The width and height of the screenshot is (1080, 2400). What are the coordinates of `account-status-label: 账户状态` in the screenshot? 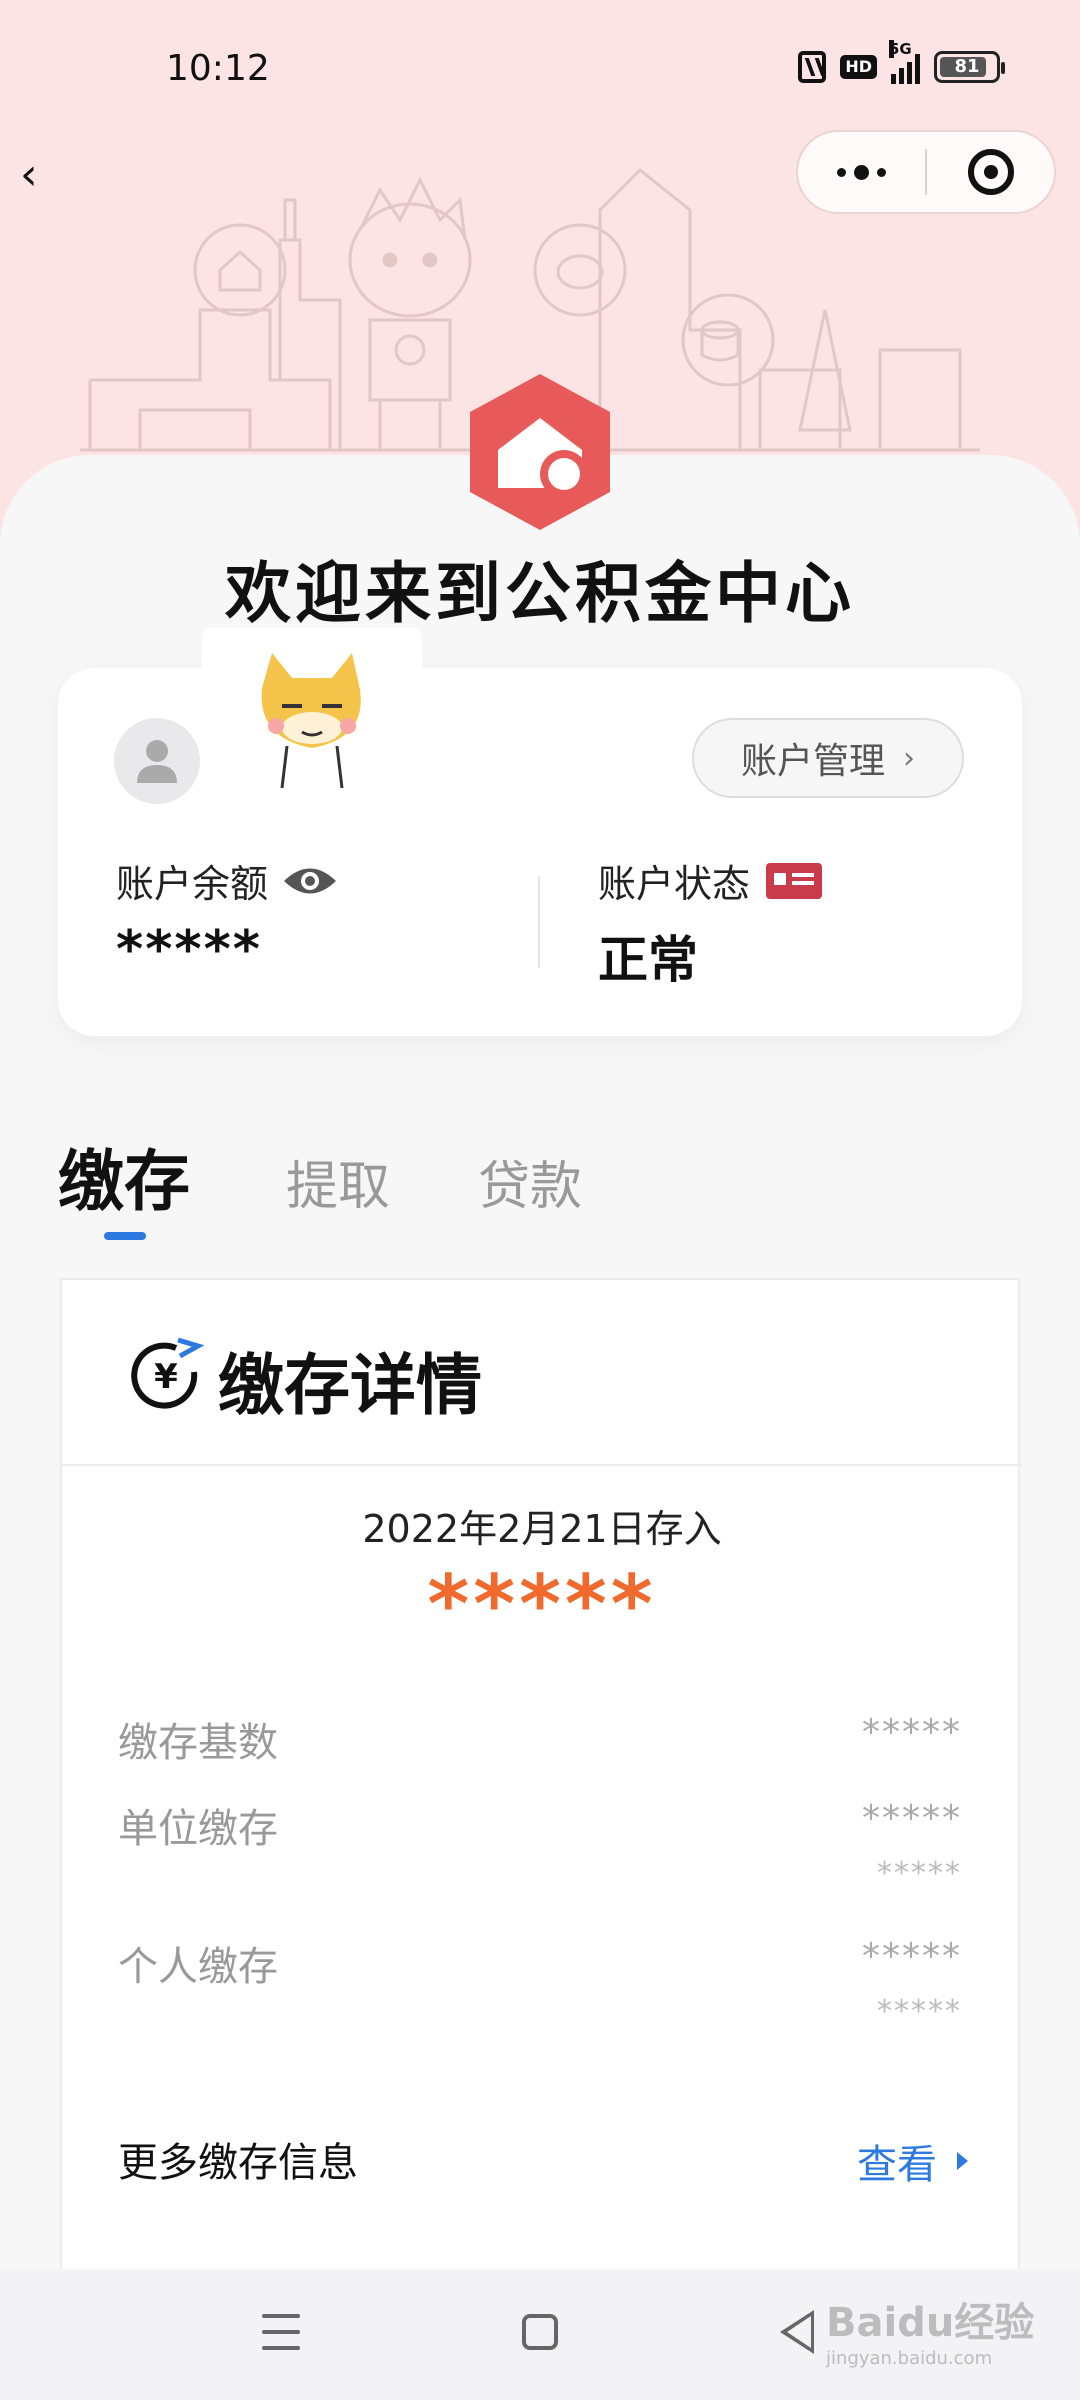 It's located at (674, 884).